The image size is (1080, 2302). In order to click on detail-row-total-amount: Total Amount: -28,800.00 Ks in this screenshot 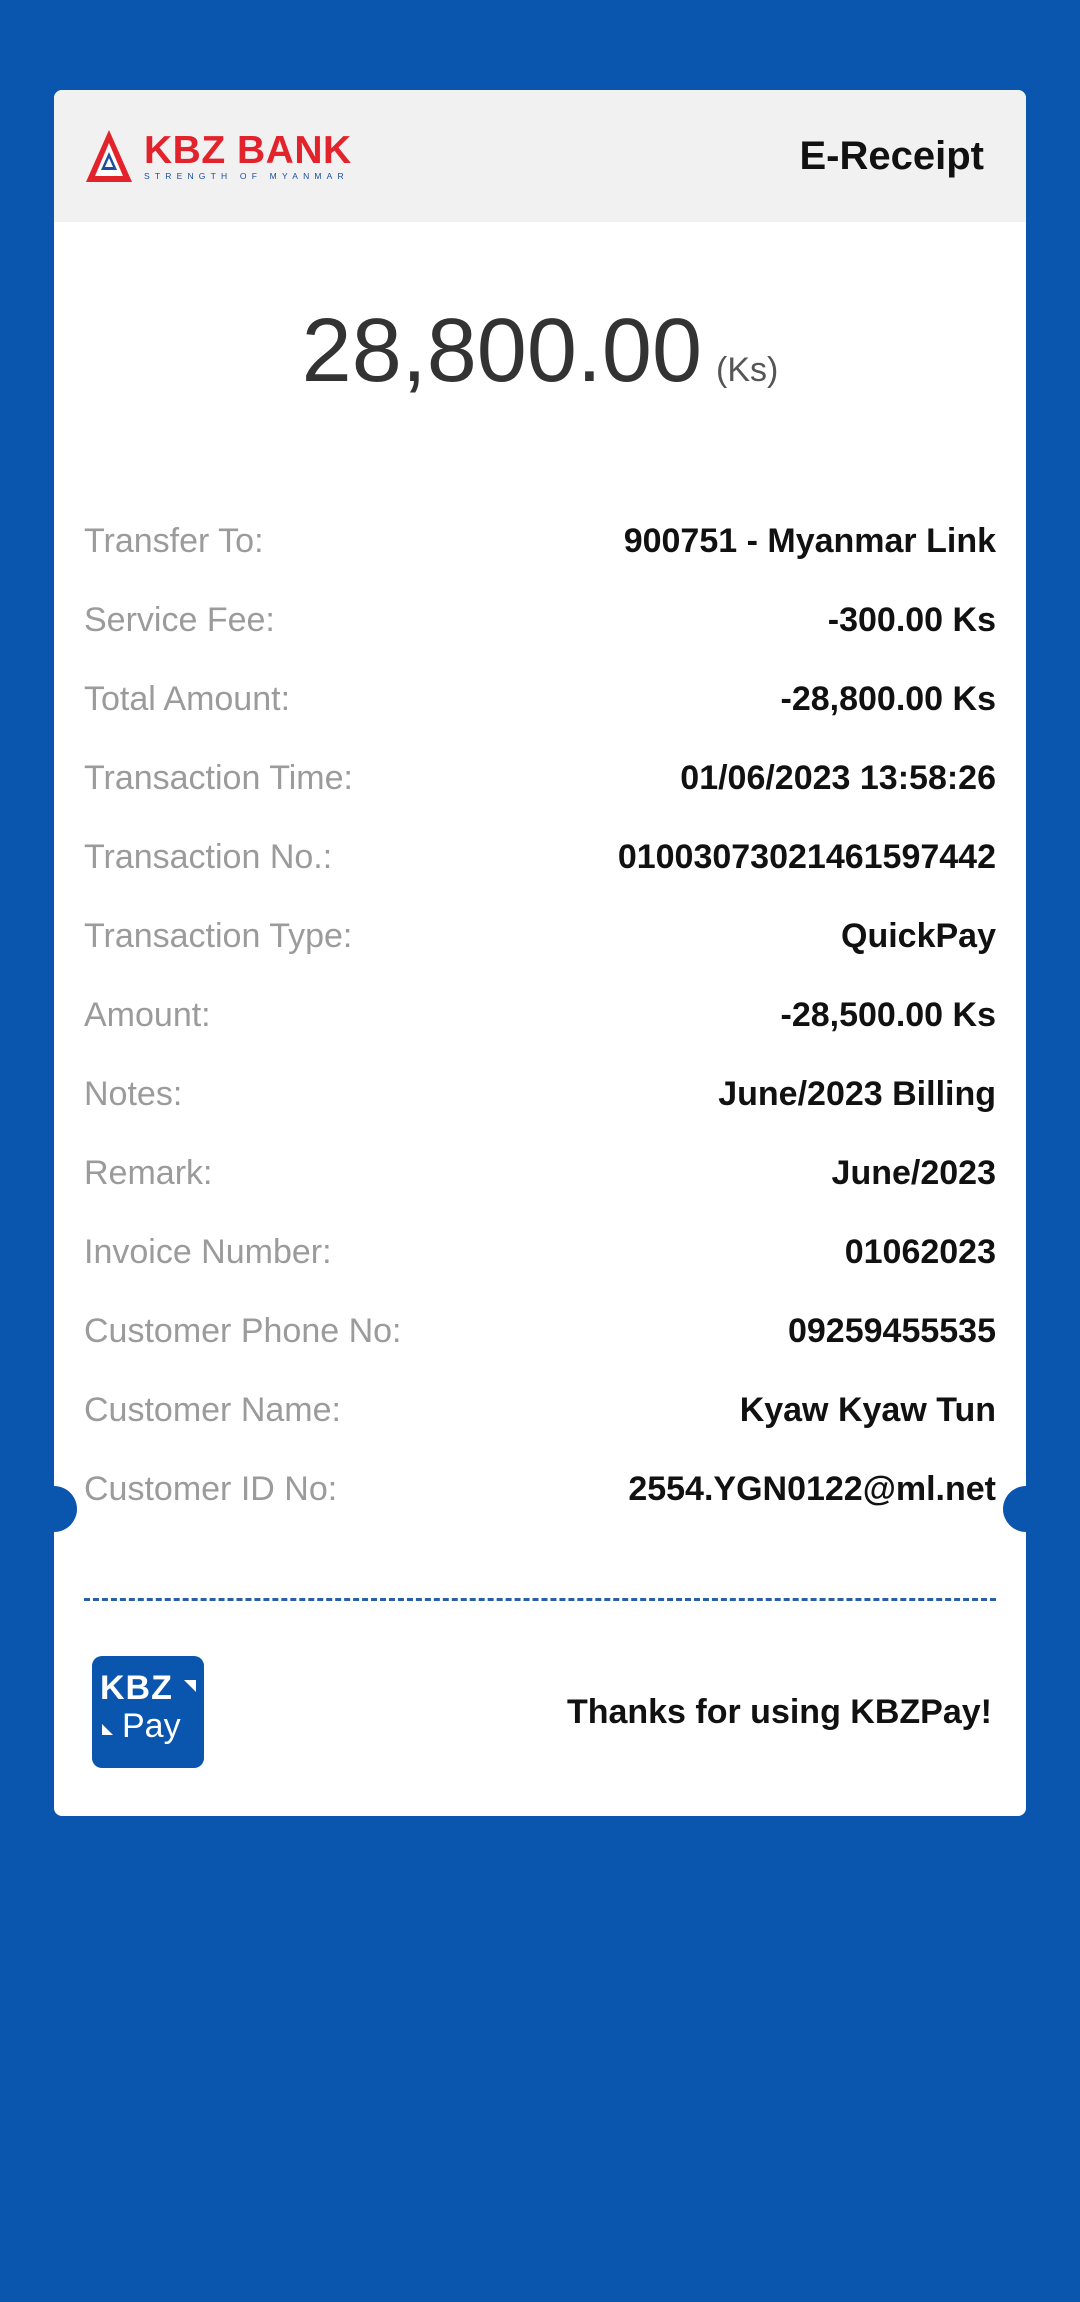, I will do `click(540, 699)`.